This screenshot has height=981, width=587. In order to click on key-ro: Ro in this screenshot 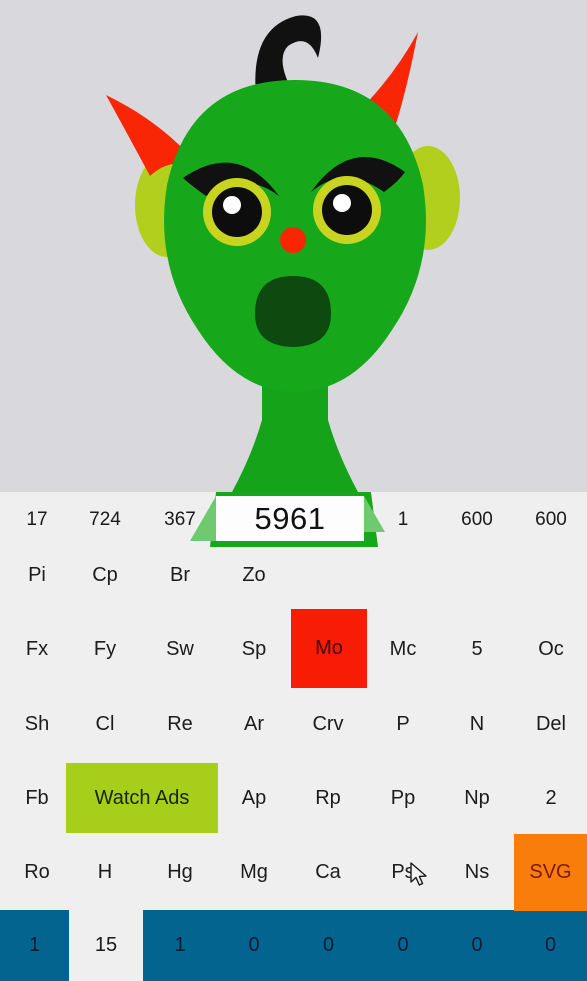, I will do `click(37, 872)`.